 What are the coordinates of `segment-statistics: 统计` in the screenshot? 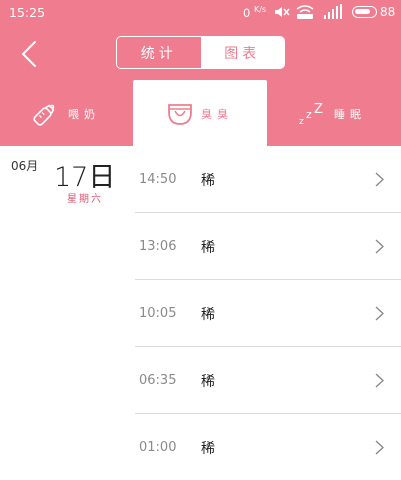 It's located at (159, 52).